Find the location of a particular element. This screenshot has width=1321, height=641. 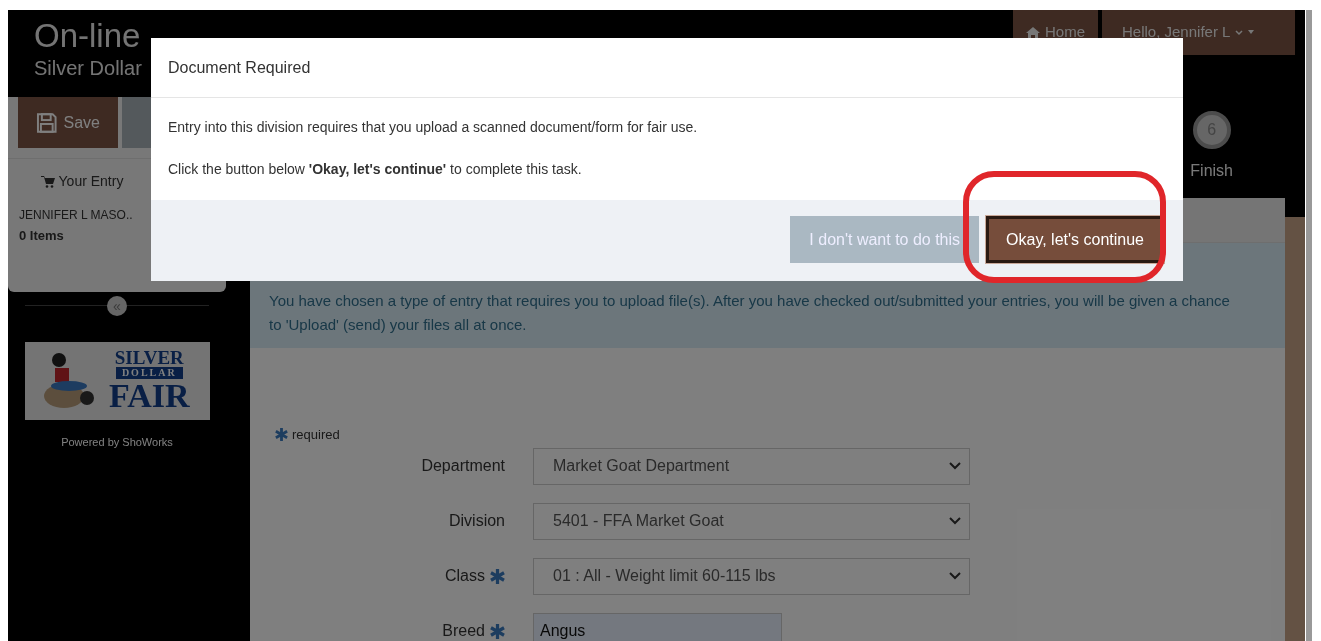

logo-text: SILVER is located at coordinates (149, 358).